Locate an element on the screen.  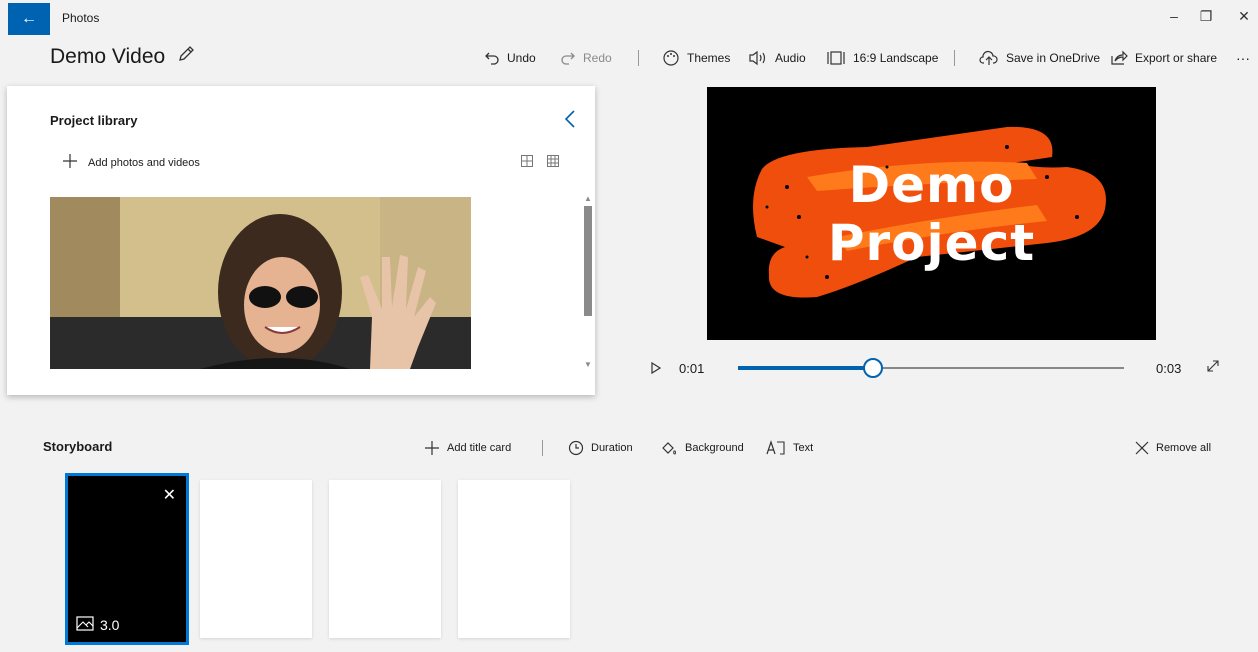
grid-small-icon is located at coordinates (553, 163).